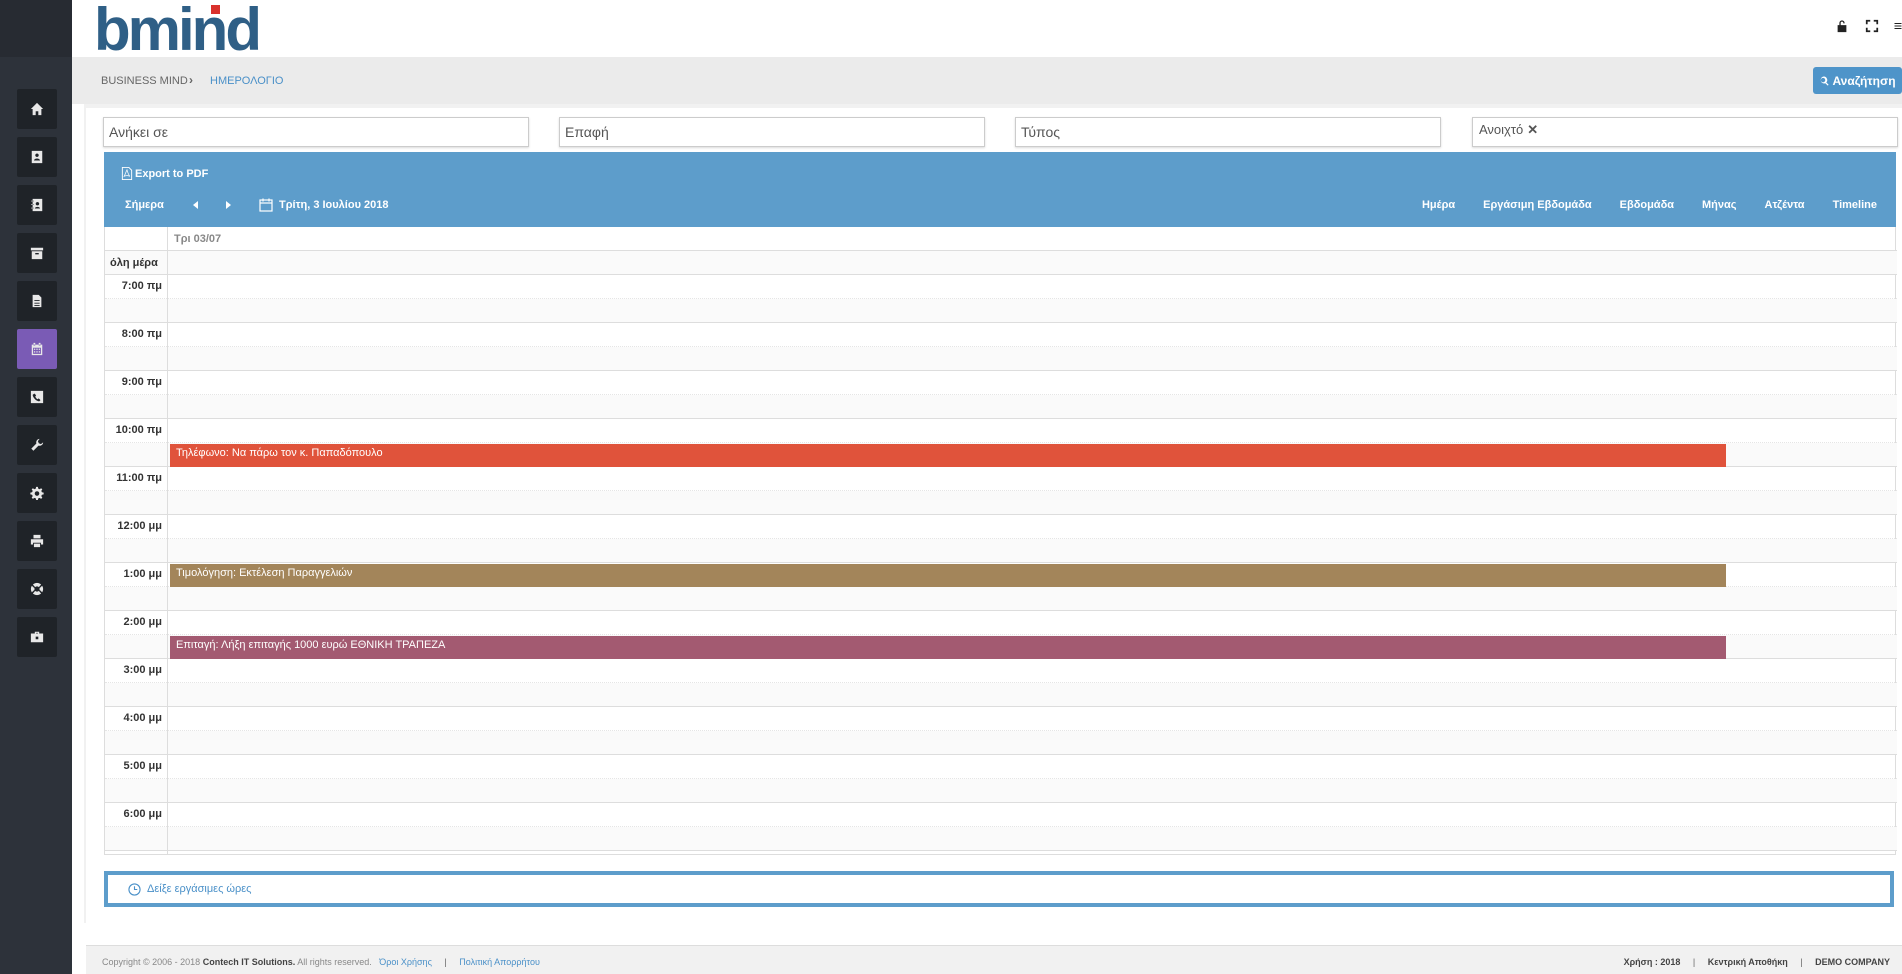  What do you see at coordinates (948, 575) in the screenshot?
I see `calendar-event: Τιμολόγηση: Εκτέλεση Παραγγελιών` at bounding box center [948, 575].